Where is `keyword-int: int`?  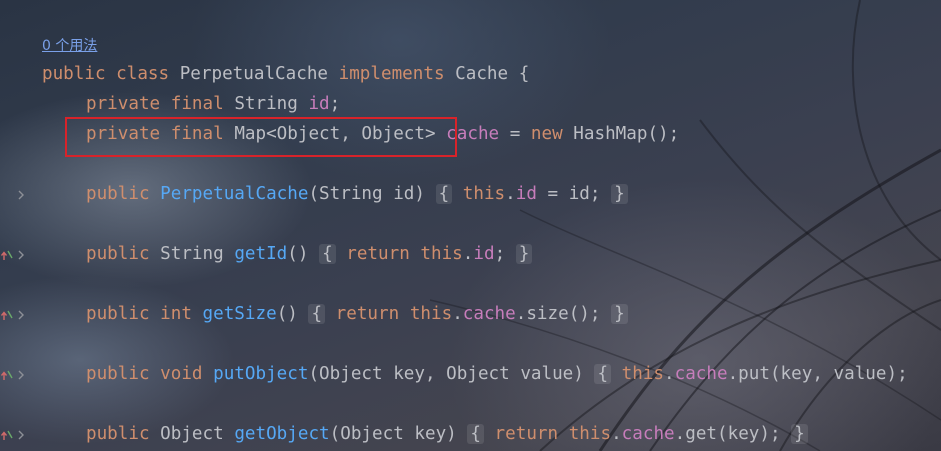
keyword-int: int is located at coordinates (176, 314).